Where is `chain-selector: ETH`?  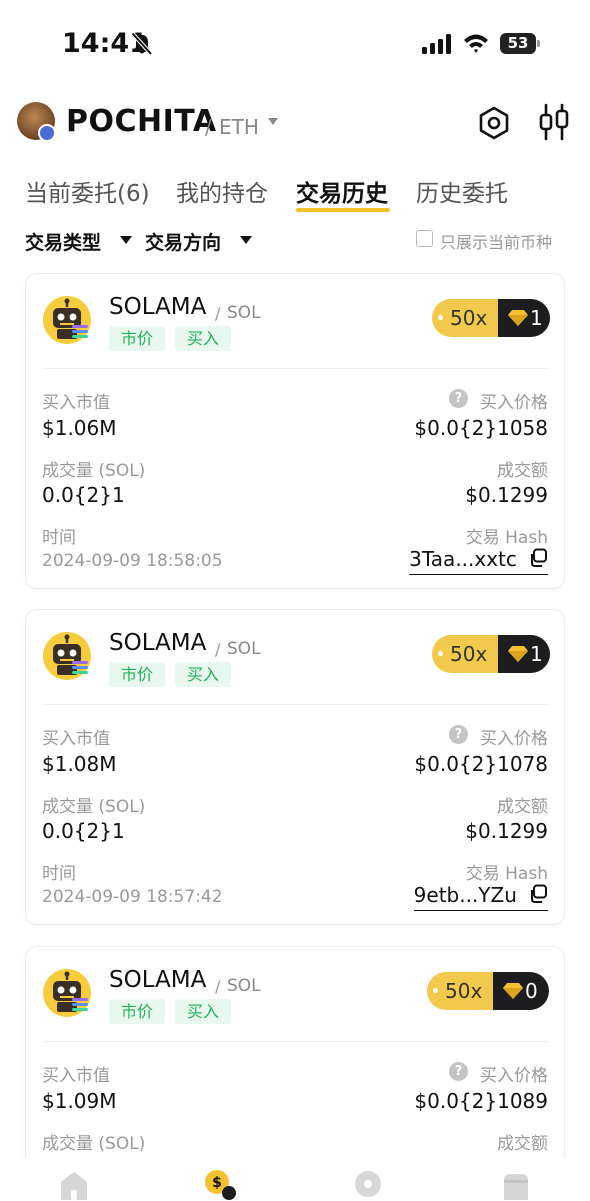 chain-selector: ETH is located at coordinates (239, 127).